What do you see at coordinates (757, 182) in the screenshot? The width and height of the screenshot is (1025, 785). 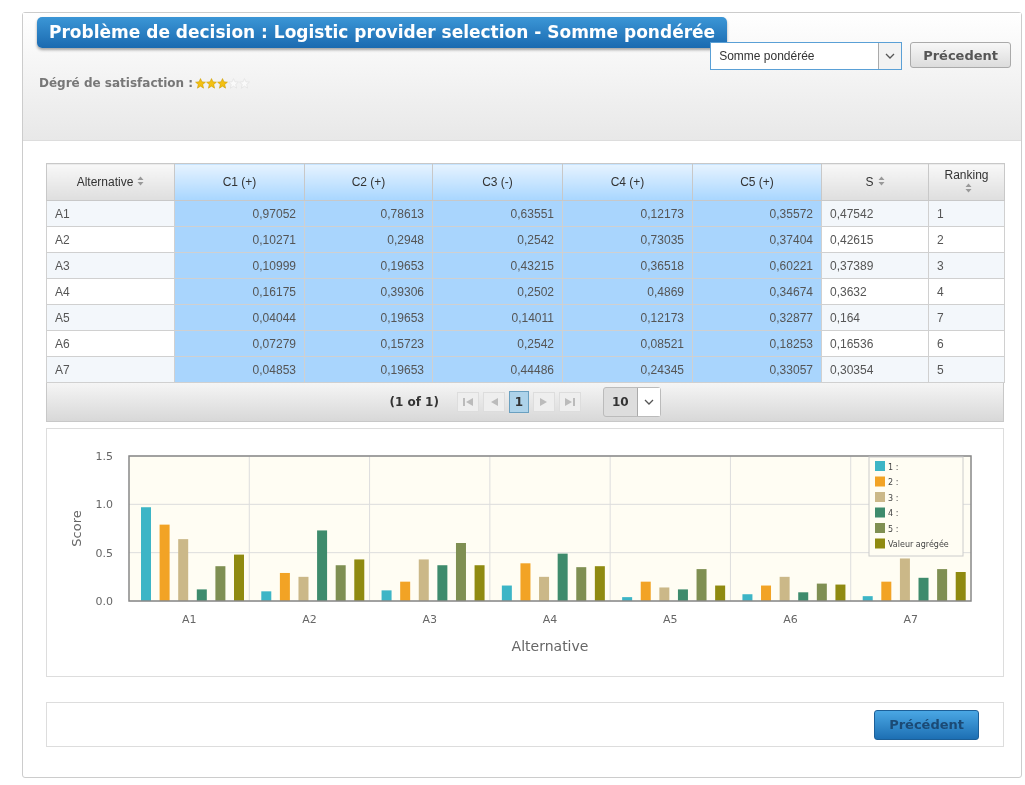 I see `column-header: C5 (+)` at bounding box center [757, 182].